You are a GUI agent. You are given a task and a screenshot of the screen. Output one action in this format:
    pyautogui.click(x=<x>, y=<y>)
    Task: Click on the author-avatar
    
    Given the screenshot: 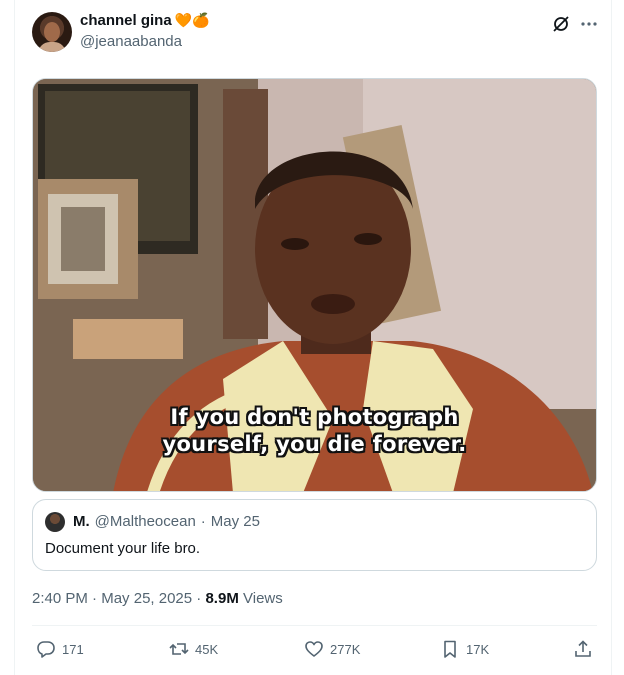 What is the action you would take?
    pyautogui.click(x=52, y=32)
    